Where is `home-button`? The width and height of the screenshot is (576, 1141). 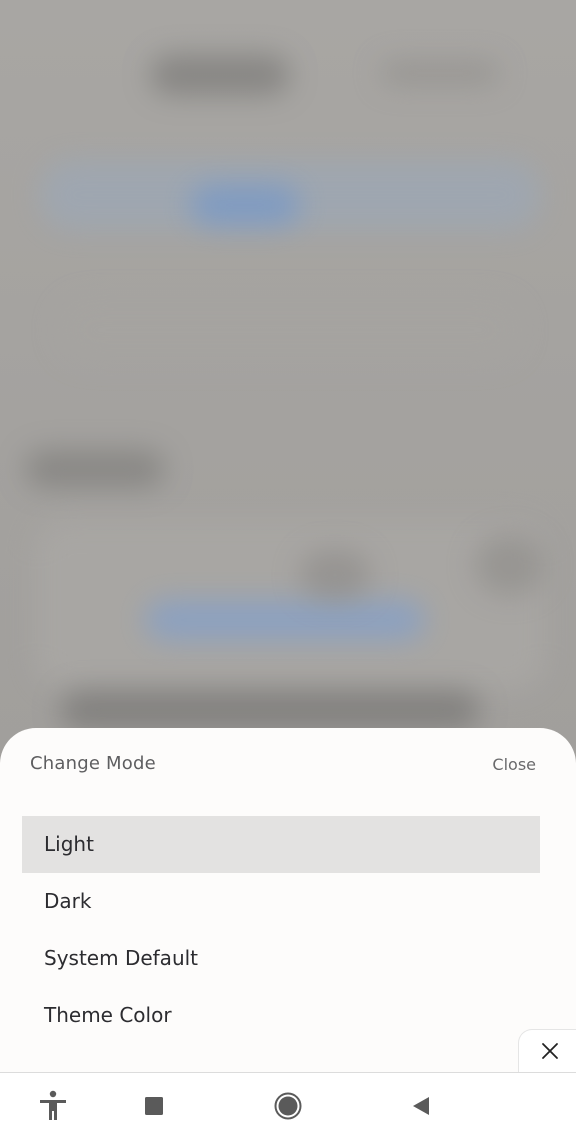
home-button is located at coordinates (288, 1106).